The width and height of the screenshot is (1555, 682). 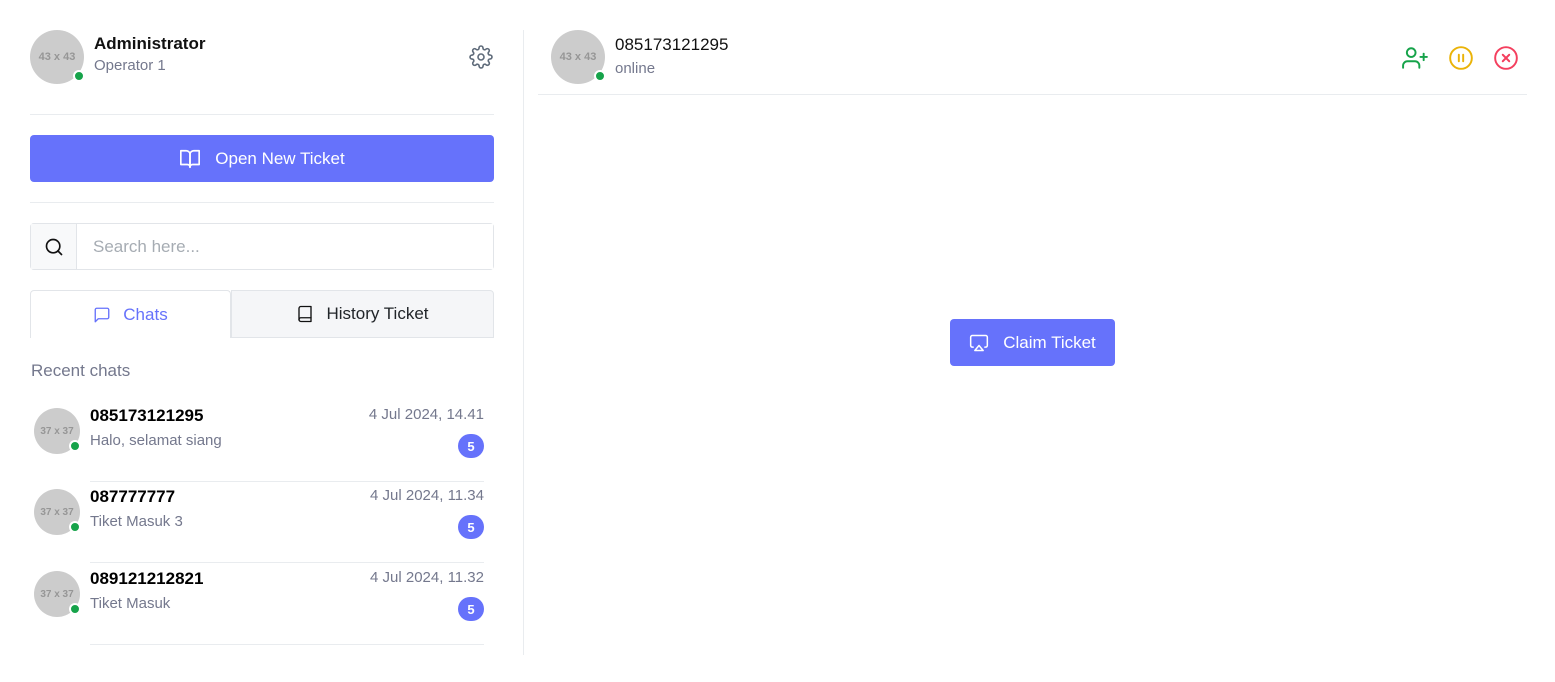 I want to click on chat-last-message: Halo, selamat siang, so click(x=156, y=440).